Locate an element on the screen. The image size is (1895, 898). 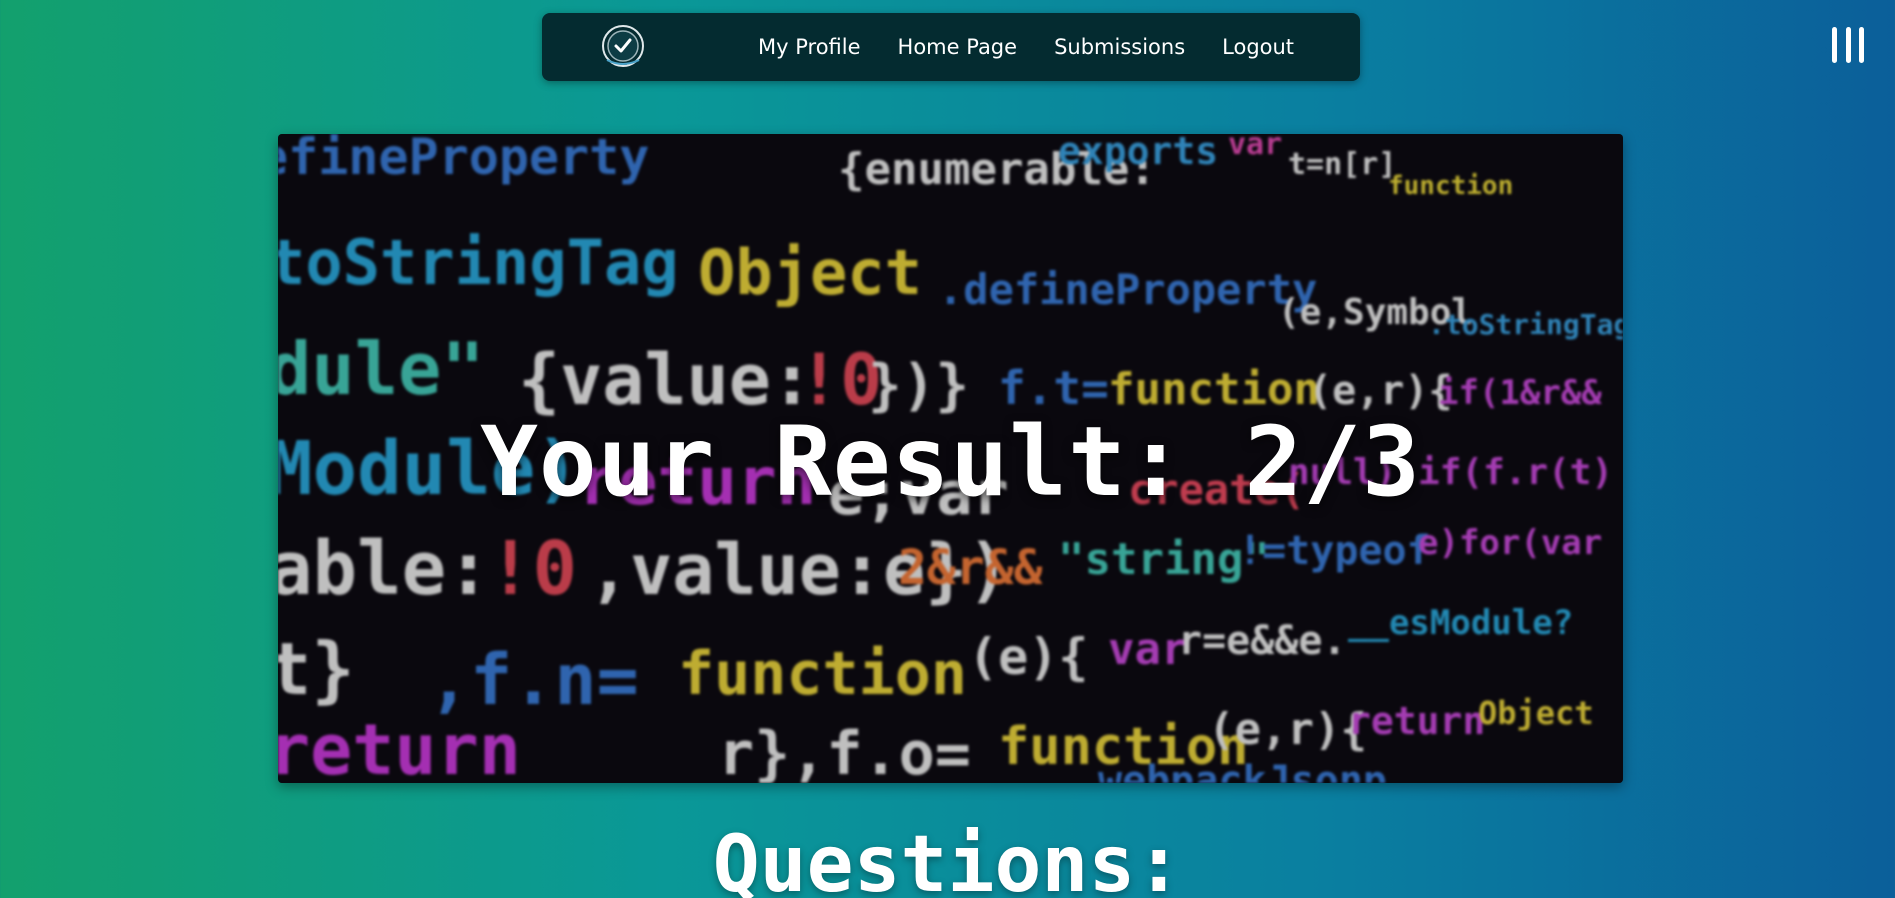
nav-my-profile: My Profile is located at coordinates (809, 47).